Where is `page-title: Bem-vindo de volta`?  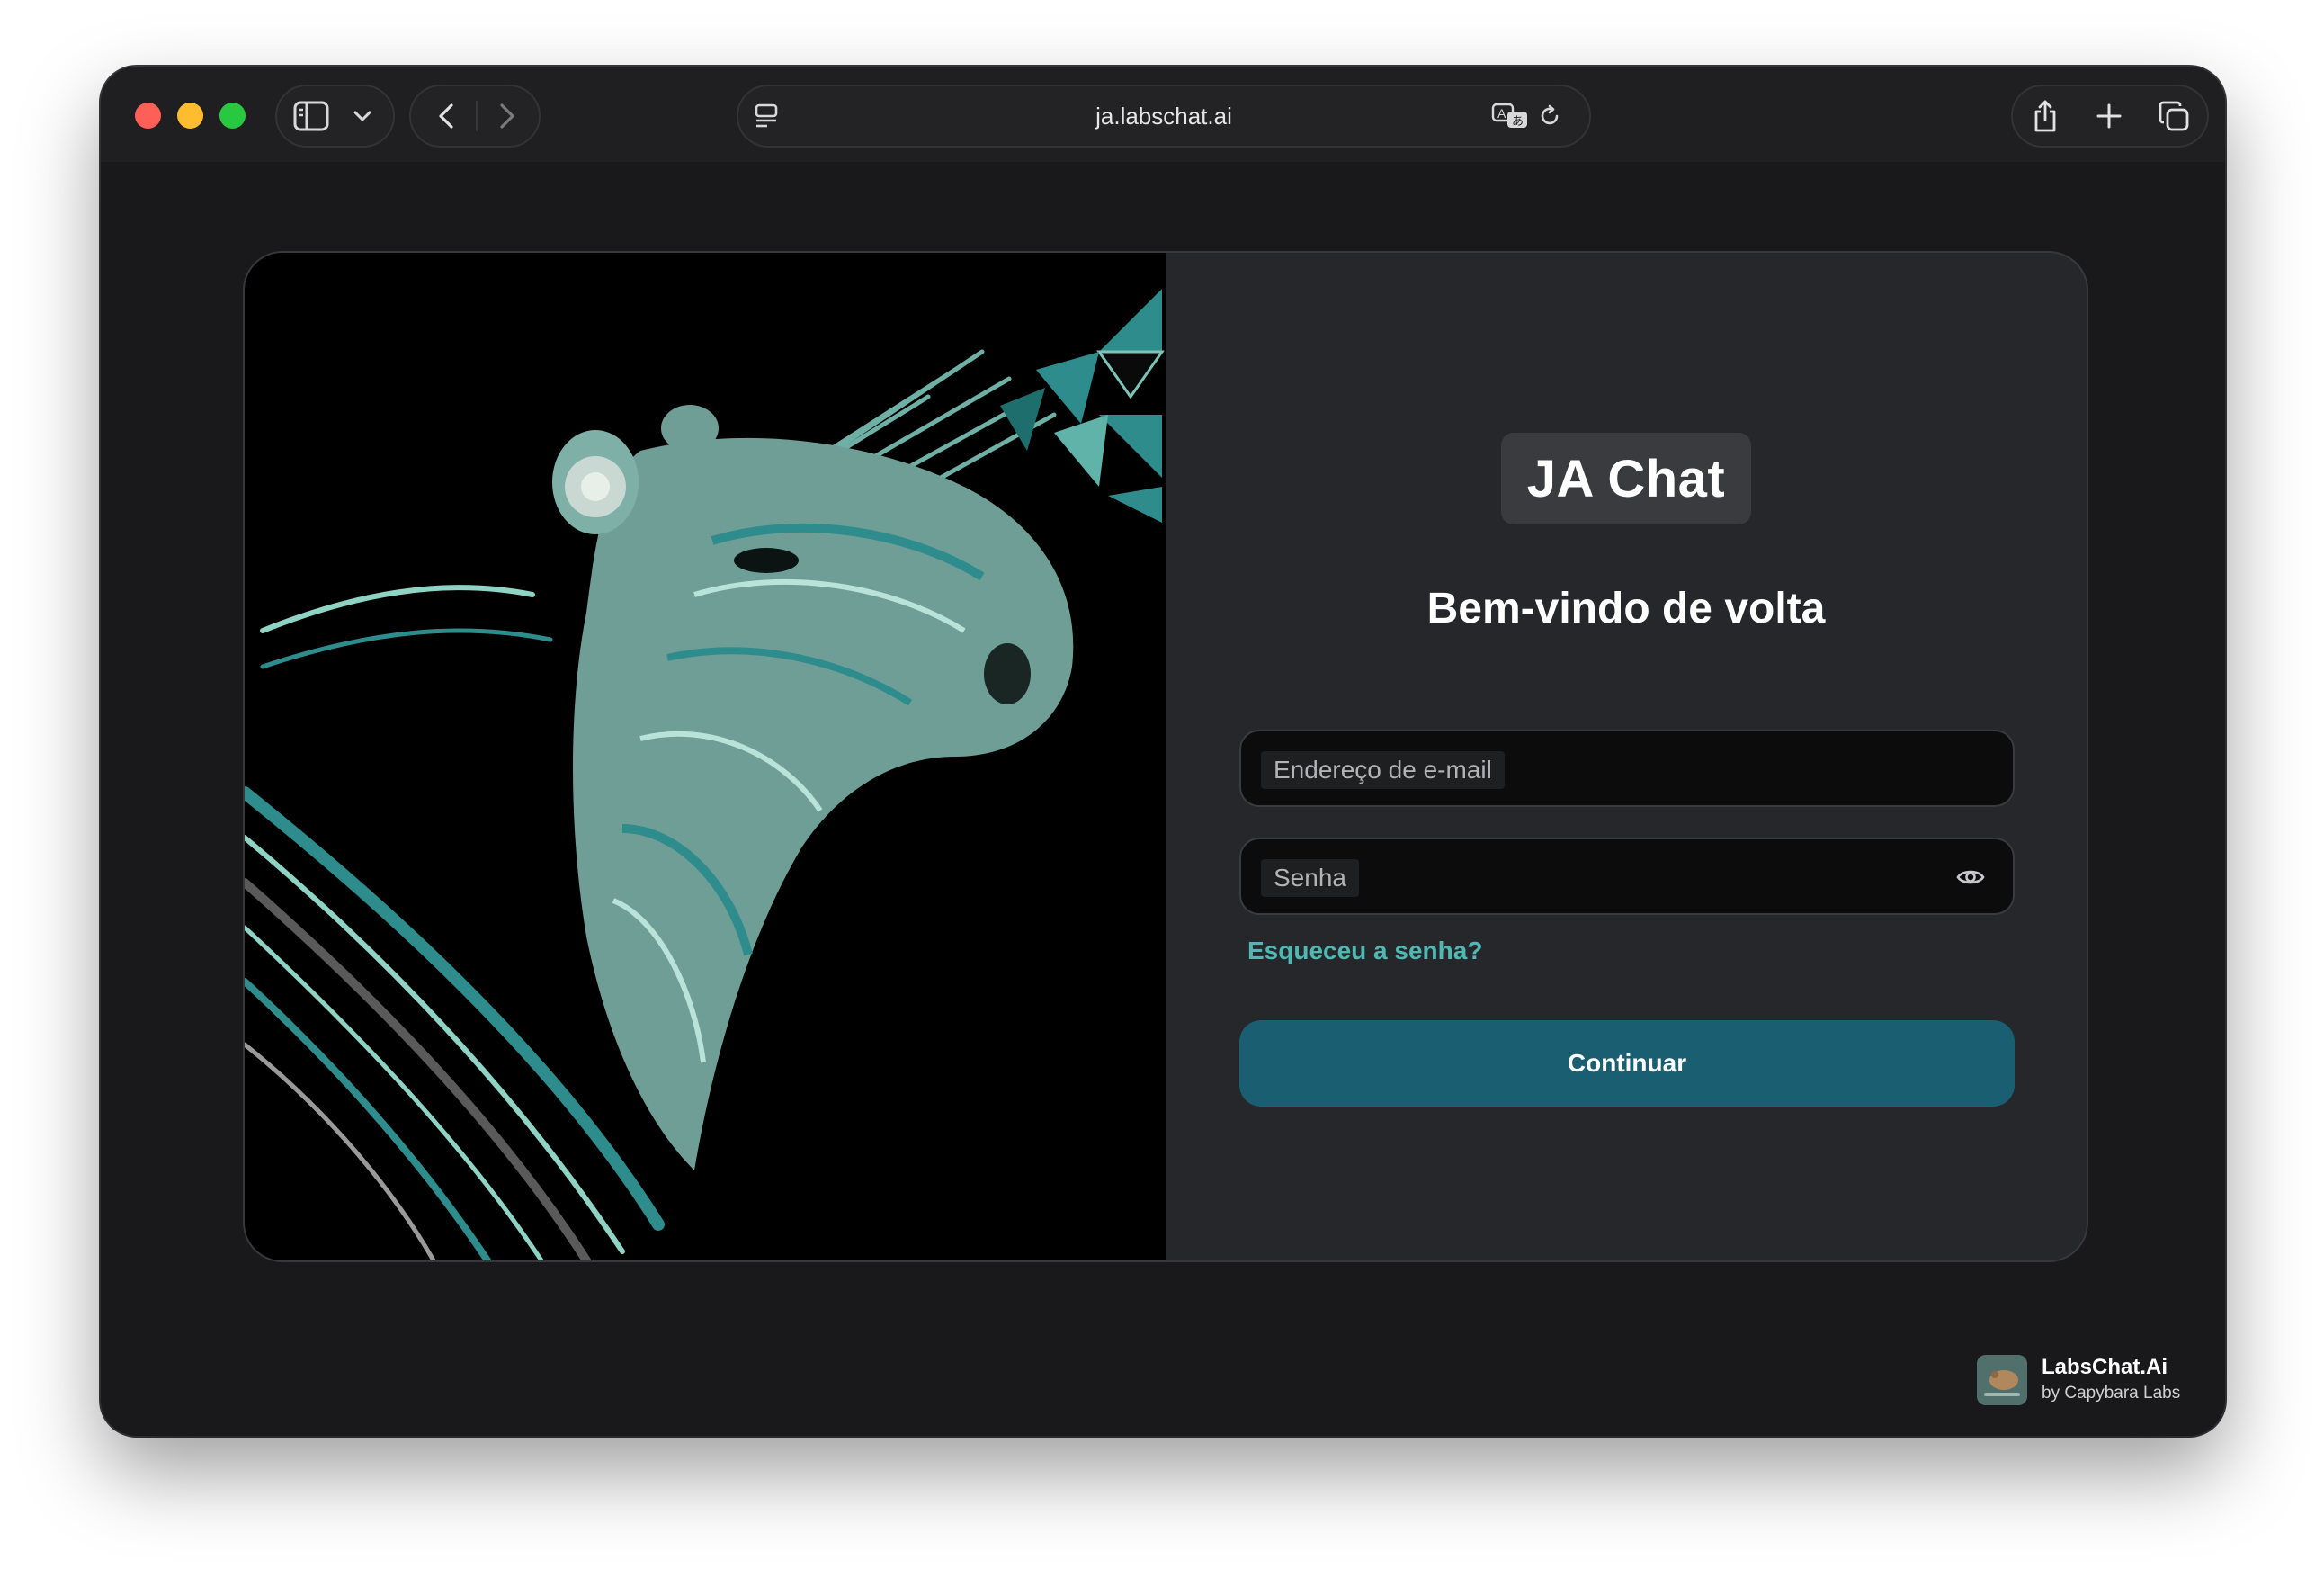 page-title: Bem-vindo de volta is located at coordinates (1626, 608).